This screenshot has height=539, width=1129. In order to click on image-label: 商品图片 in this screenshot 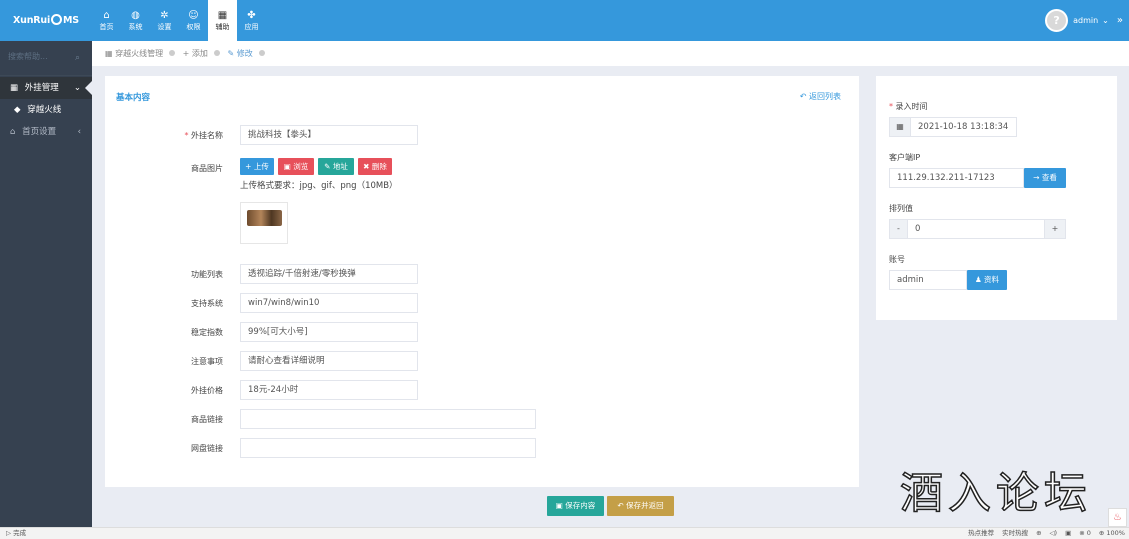, I will do `click(207, 168)`.